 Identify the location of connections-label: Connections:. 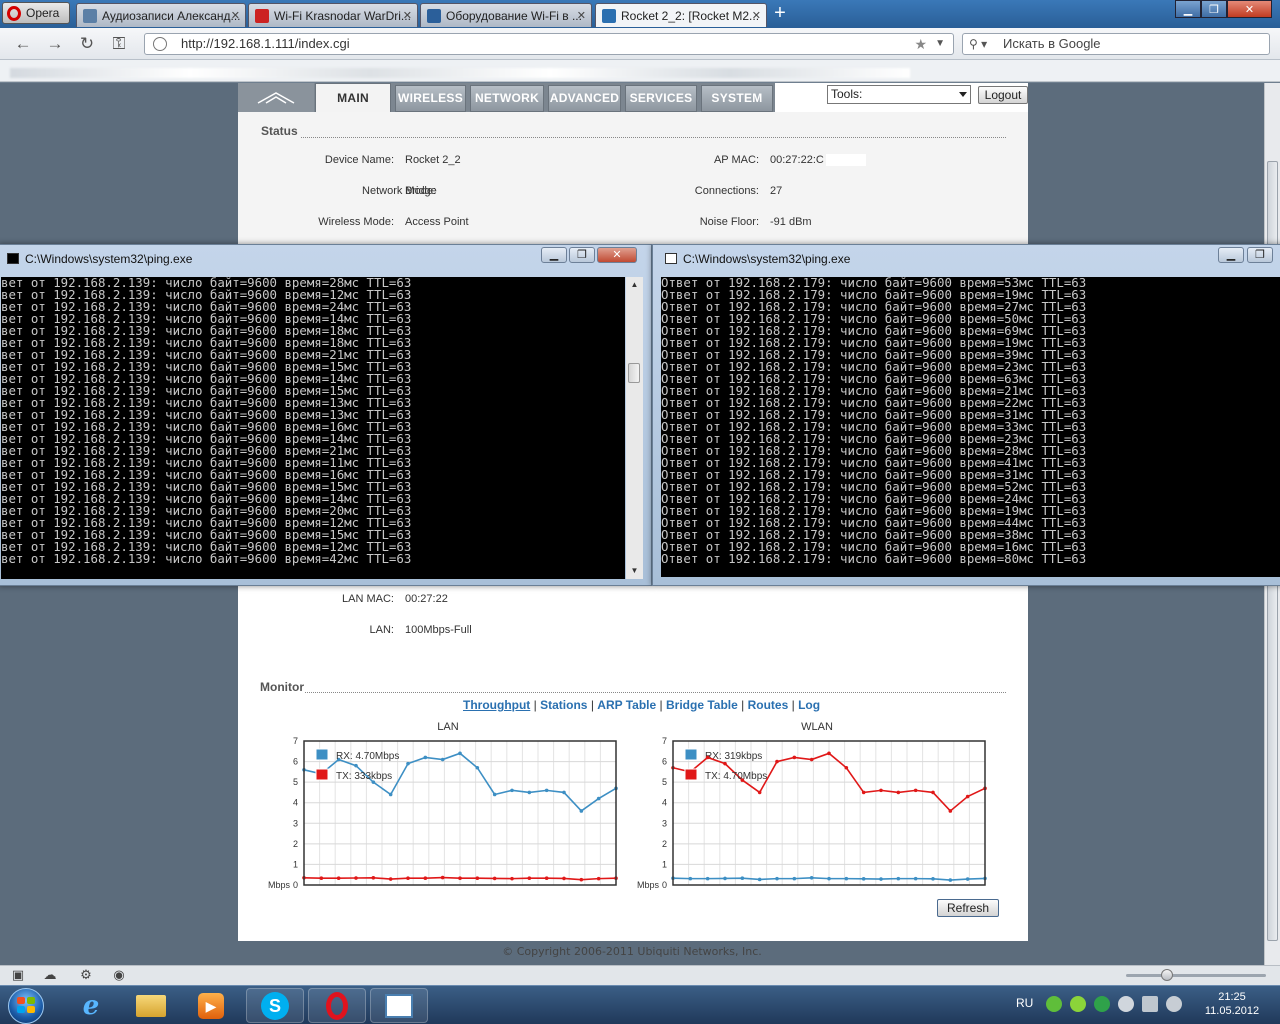
(726, 191).